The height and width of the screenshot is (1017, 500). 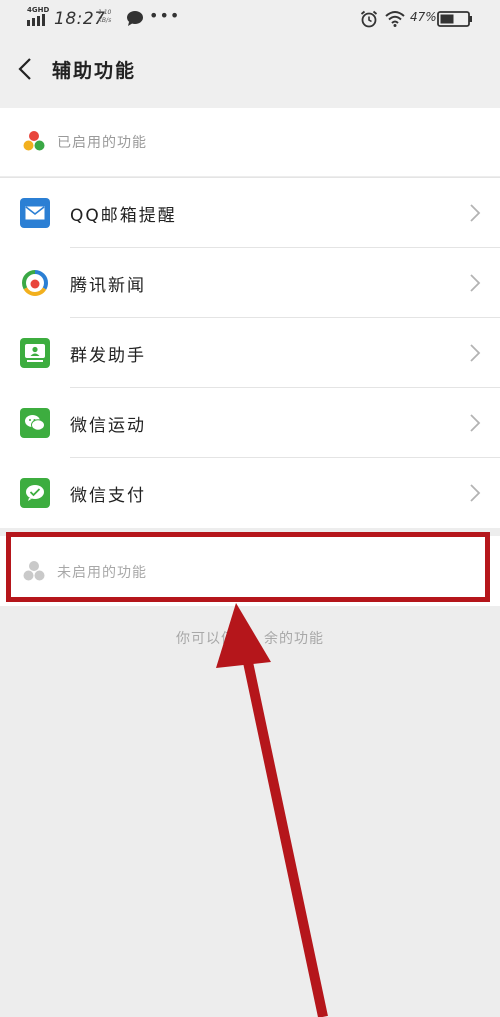 I want to click on list-item-label: 群发助手, so click(x=108, y=356).